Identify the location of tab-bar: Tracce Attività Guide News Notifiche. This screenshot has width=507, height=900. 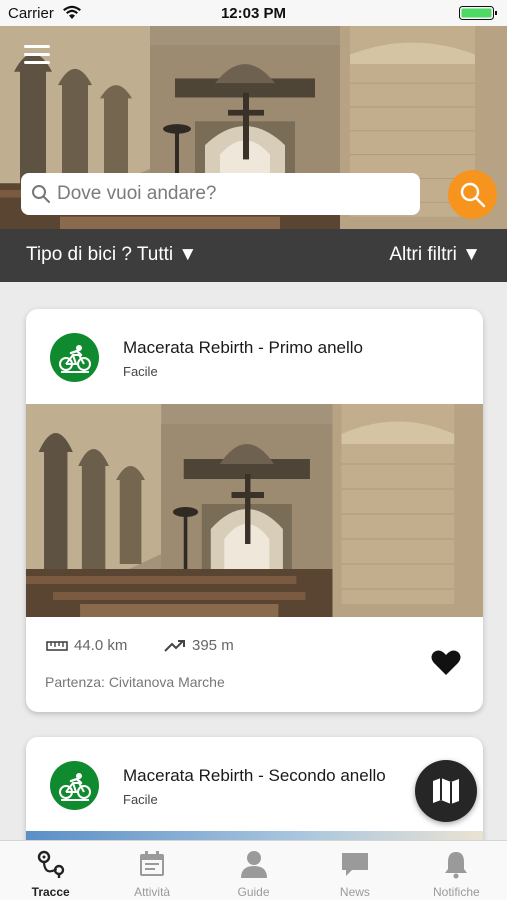
(253, 870).